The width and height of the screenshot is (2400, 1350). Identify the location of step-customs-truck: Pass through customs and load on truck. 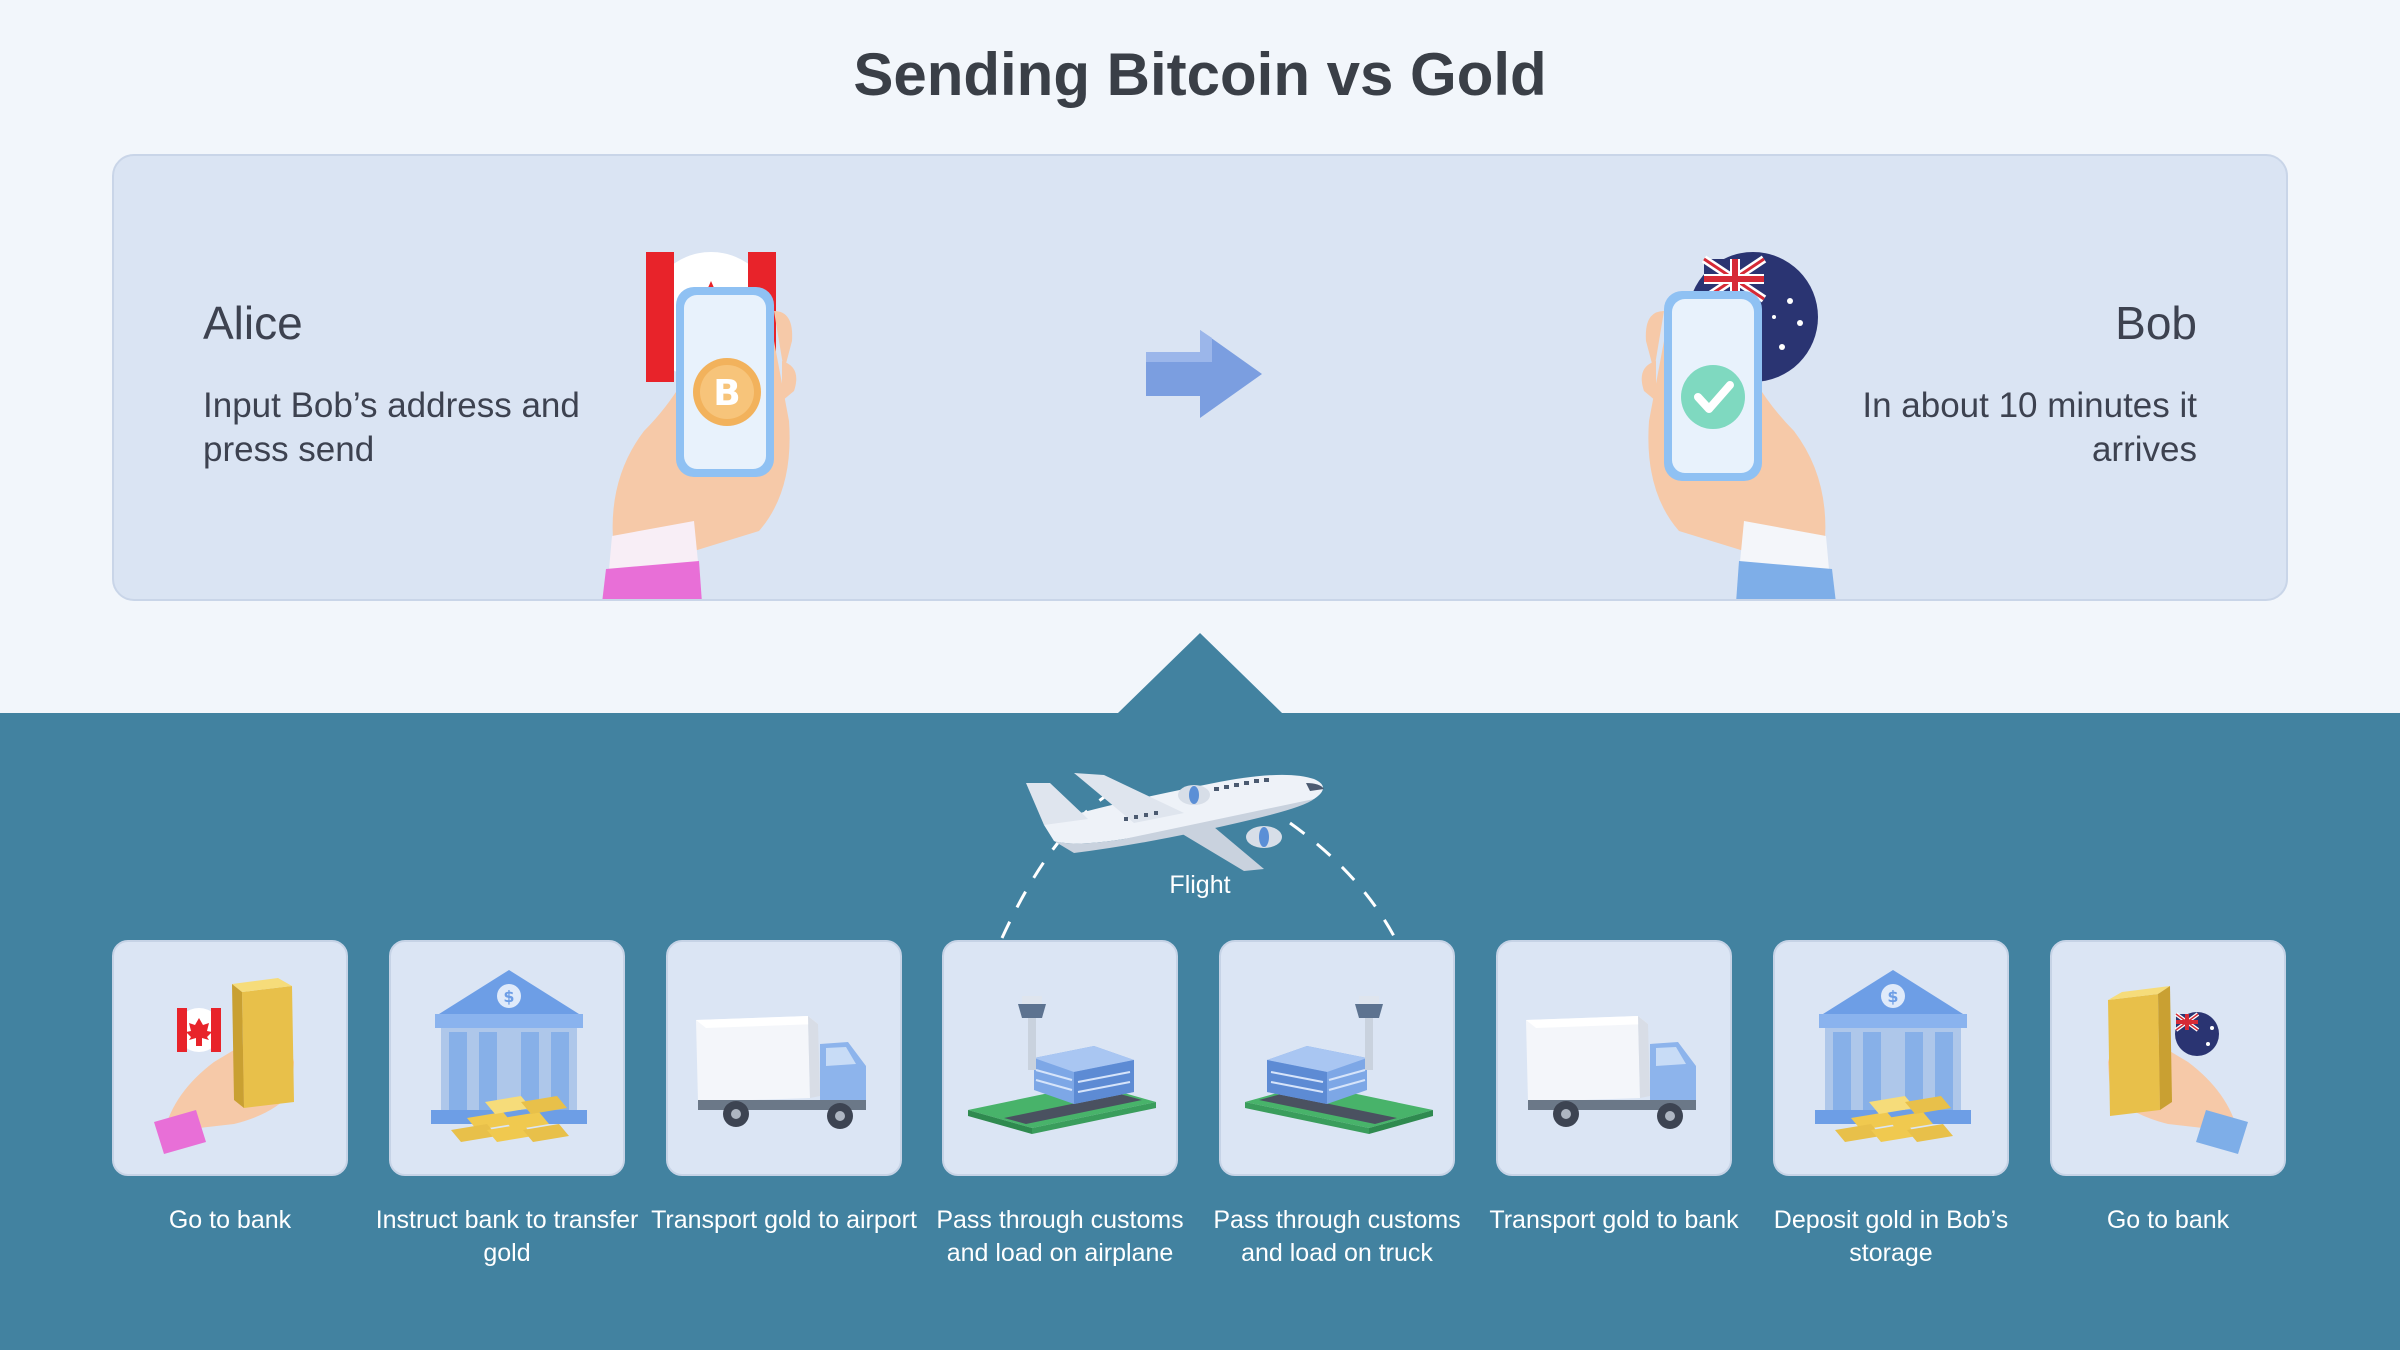
(1337, 1104).